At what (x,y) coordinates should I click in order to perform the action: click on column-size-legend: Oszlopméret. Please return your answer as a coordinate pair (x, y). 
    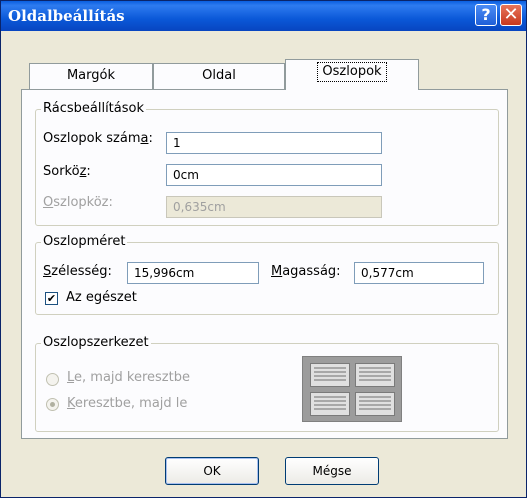
    Looking at the image, I should click on (84, 241).